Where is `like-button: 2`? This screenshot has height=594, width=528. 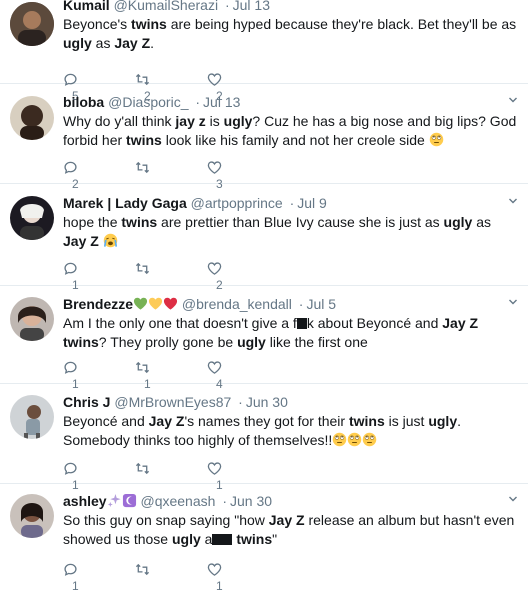 like-button: 2 is located at coordinates (215, 276).